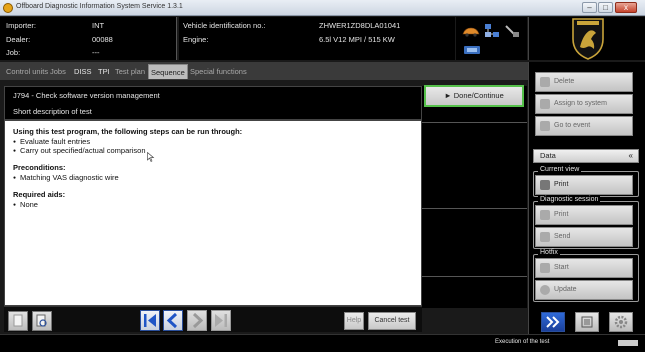  Describe the element at coordinates (584, 268) in the screenshot. I see `hotfix-start-button: Start` at that location.